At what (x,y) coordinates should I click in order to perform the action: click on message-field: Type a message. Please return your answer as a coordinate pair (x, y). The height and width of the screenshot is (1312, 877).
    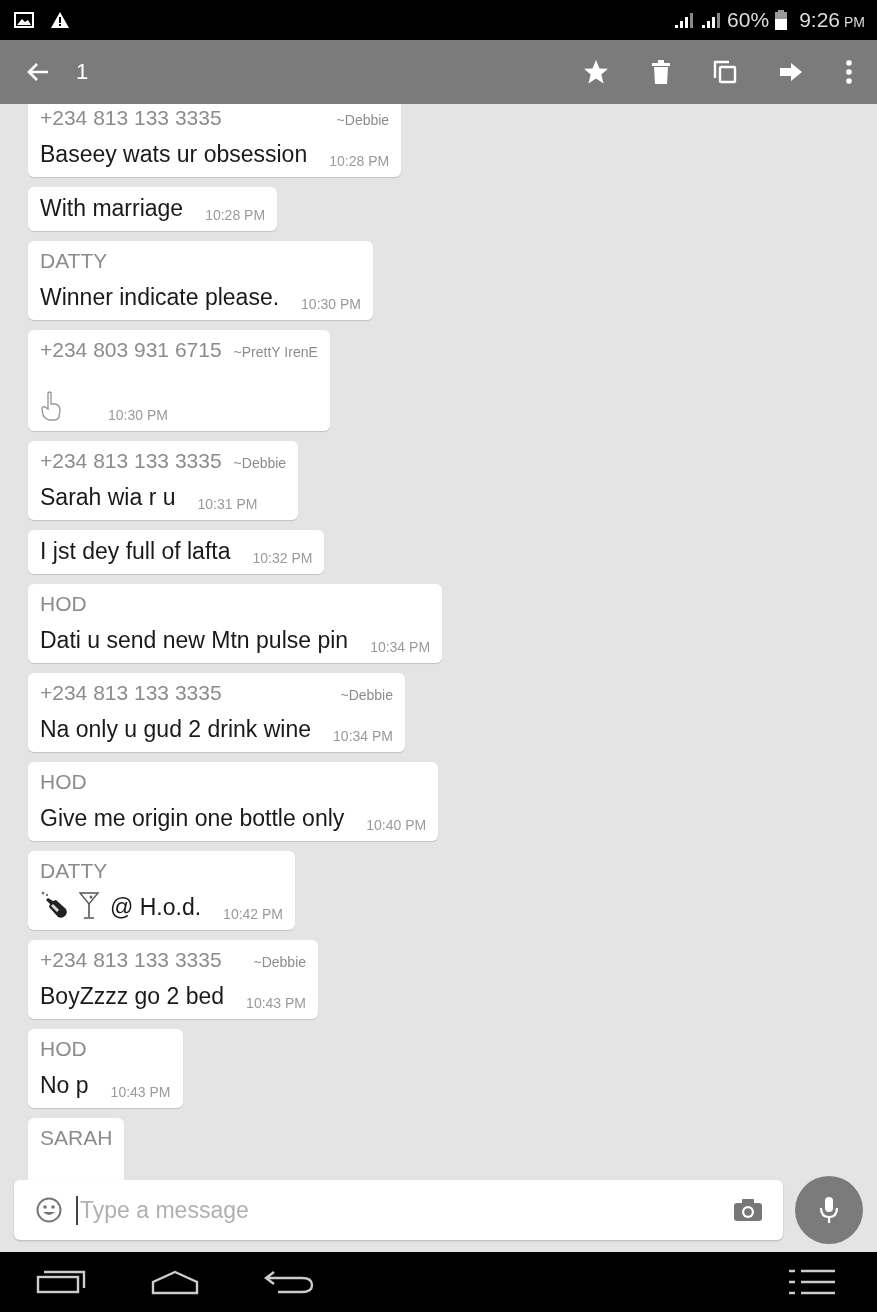
    Looking at the image, I should click on (397, 1210).